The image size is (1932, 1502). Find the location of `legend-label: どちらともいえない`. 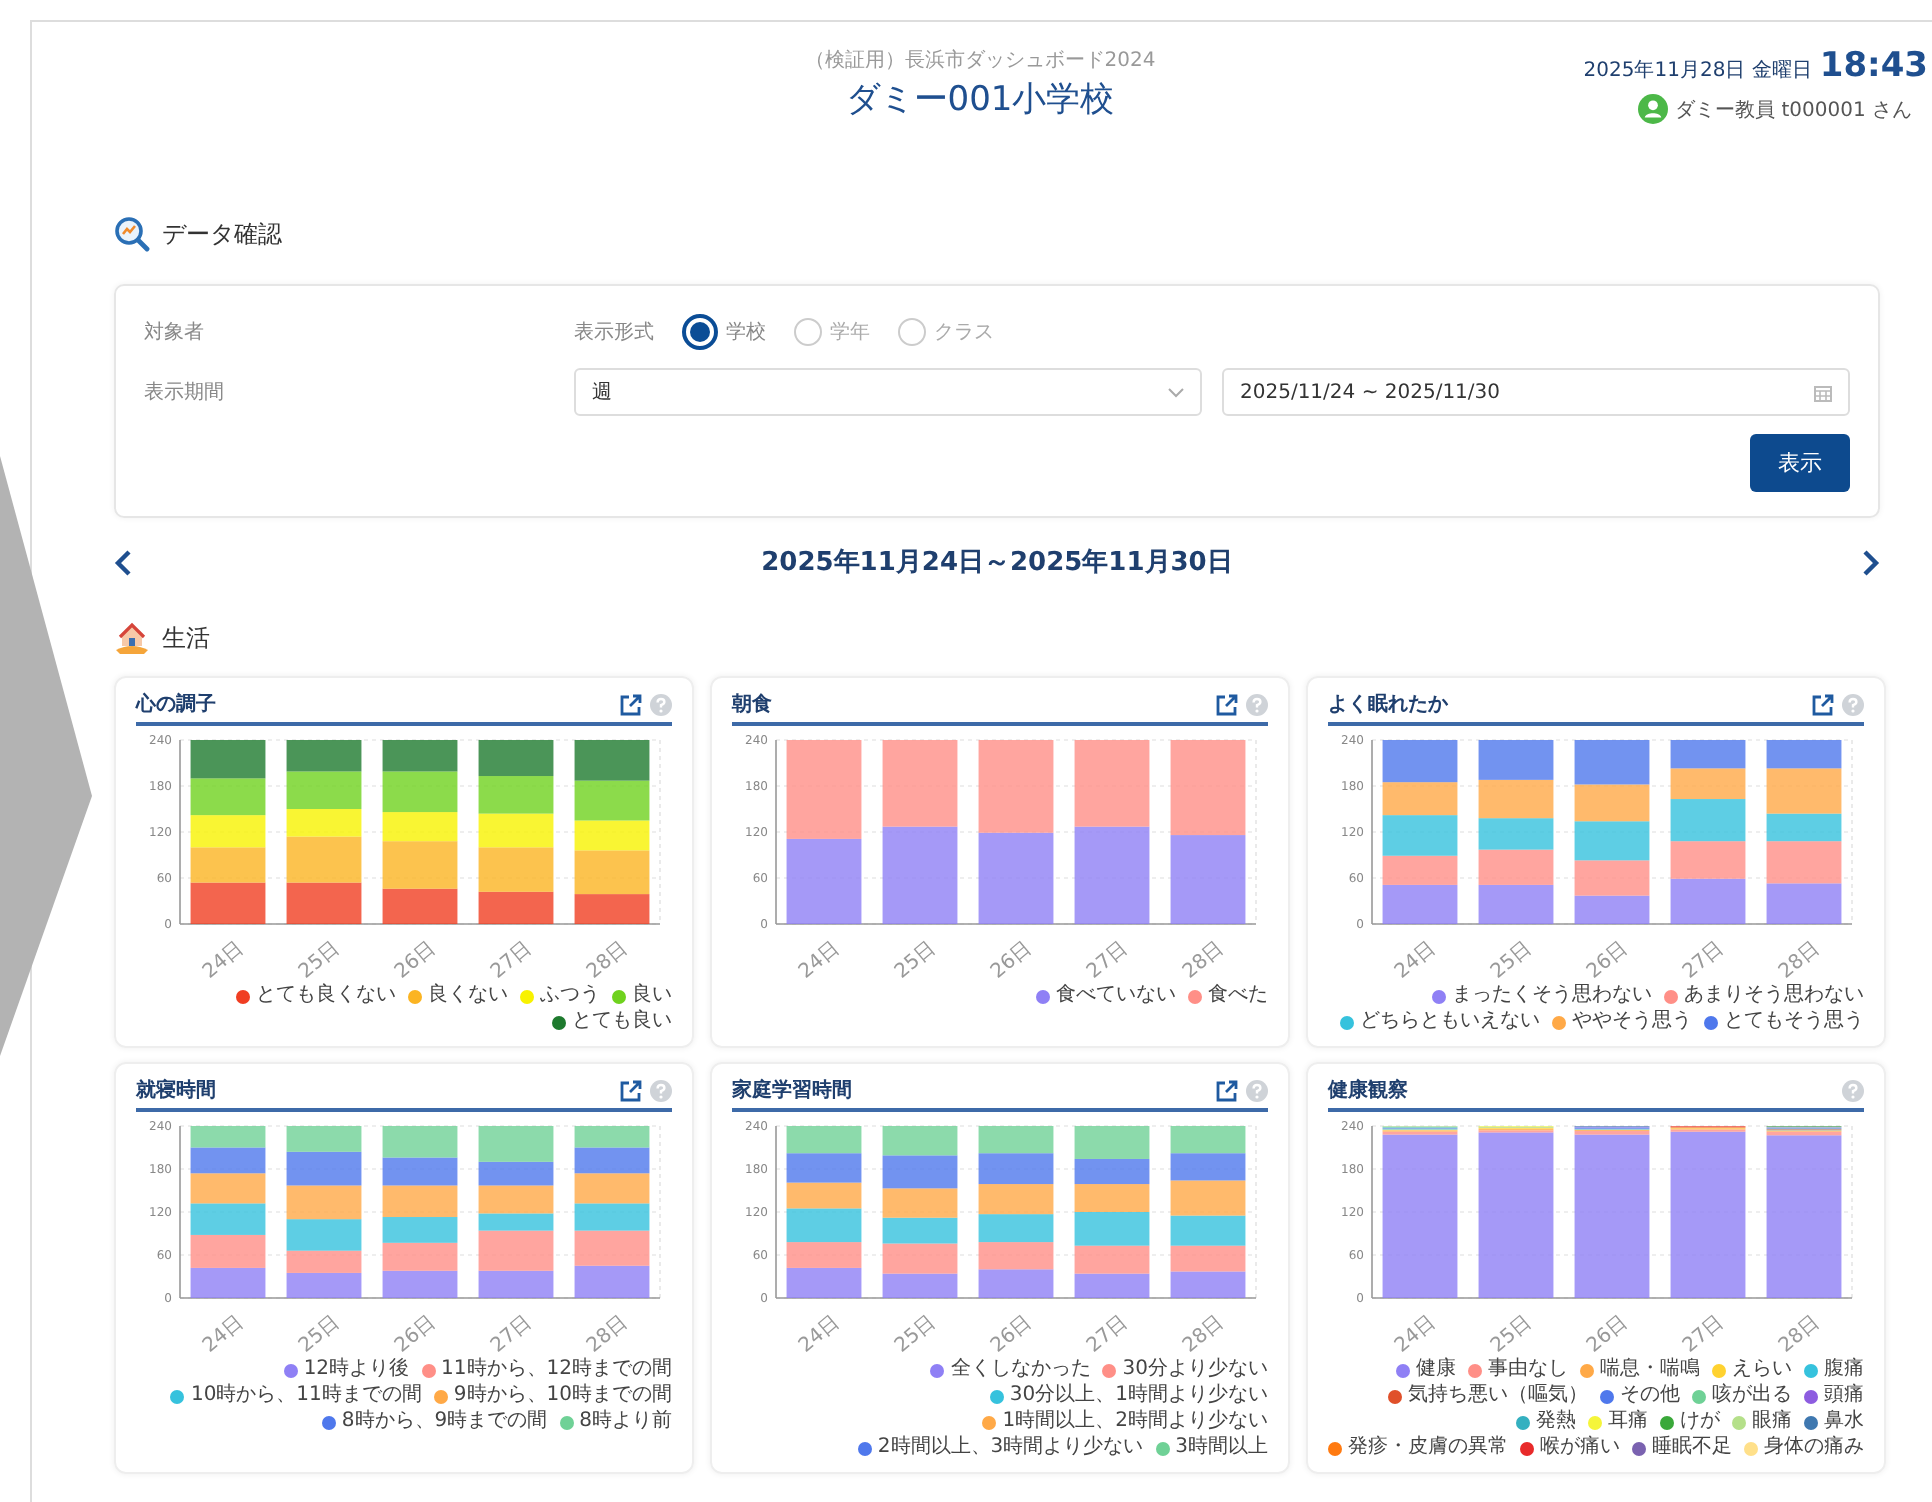

legend-label: どちらともいえない is located at coordinates (1450, 1022).